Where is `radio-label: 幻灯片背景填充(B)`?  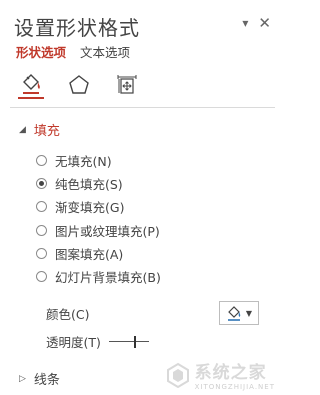
radio-label: 幻灯片背景填充(B) is located at coordinates (108, 278).